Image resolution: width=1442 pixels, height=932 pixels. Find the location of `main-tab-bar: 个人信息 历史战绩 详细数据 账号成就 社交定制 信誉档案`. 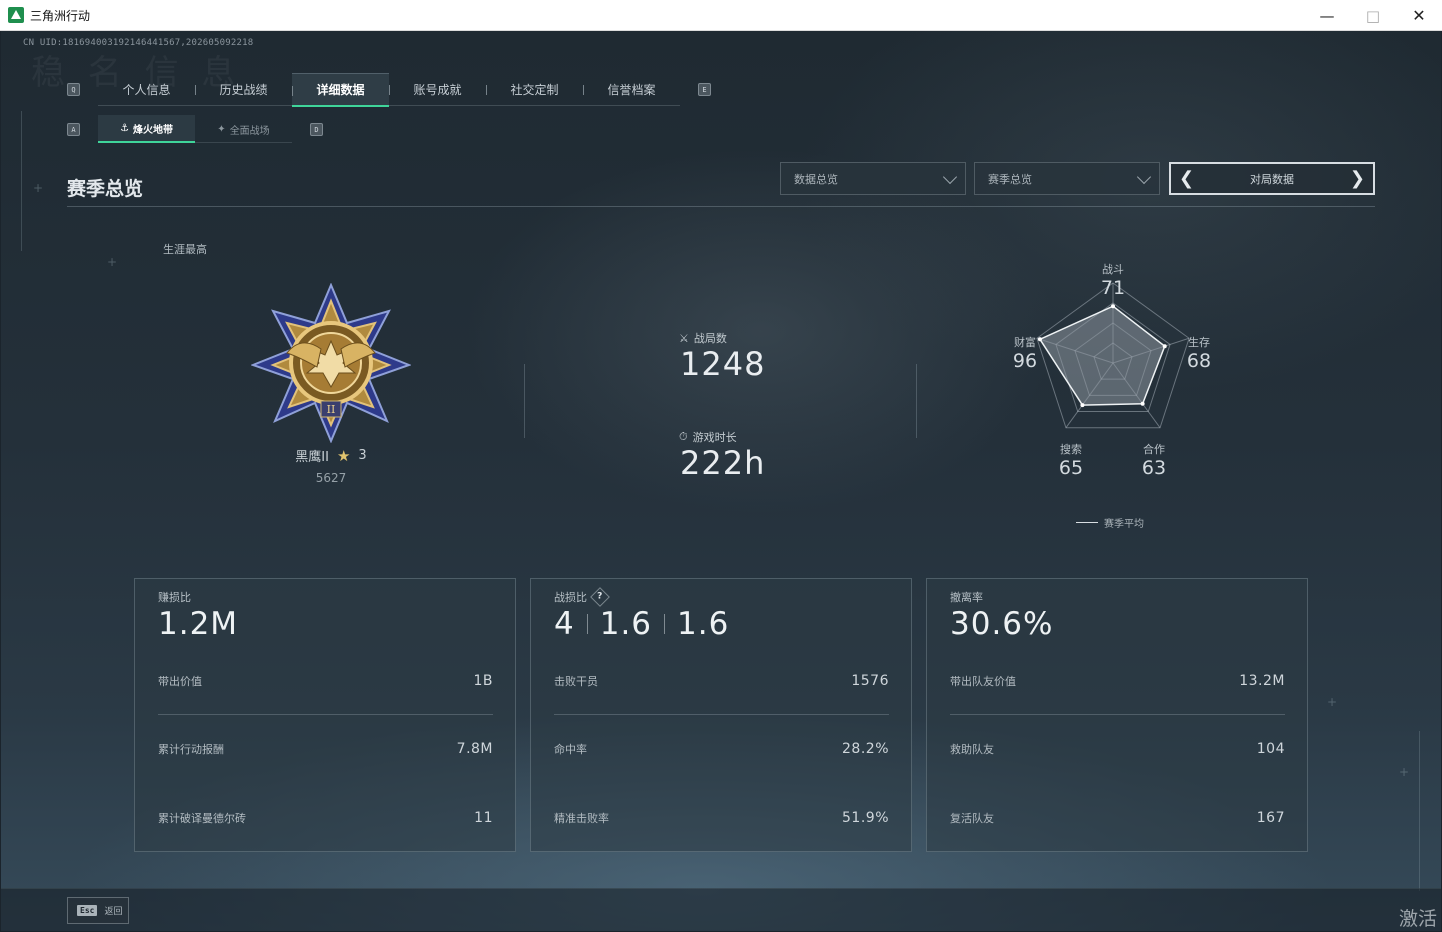

main-tab-bar: 个人信息 历史战绩 详细数据 账号成就 社交定制 信誉档案 is located at coordinates (389, 89).